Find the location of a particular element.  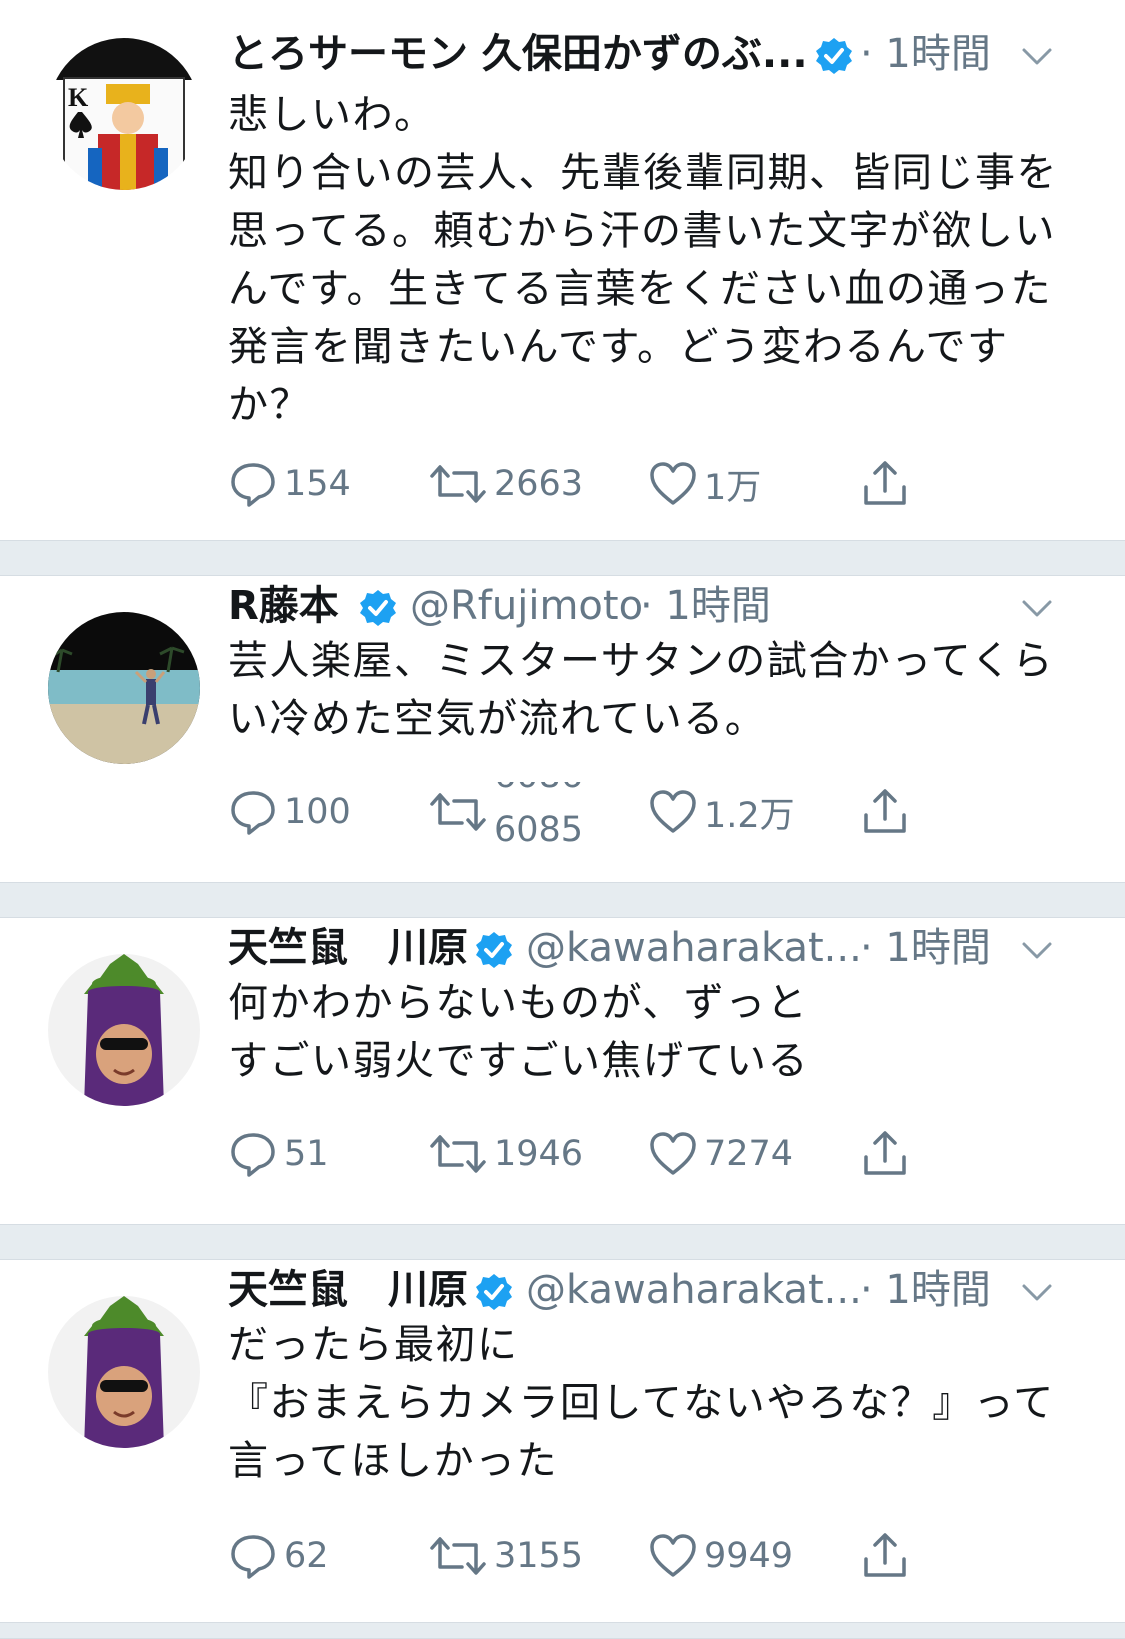

like-count: 7274 is located at coordinates (749, 1154).